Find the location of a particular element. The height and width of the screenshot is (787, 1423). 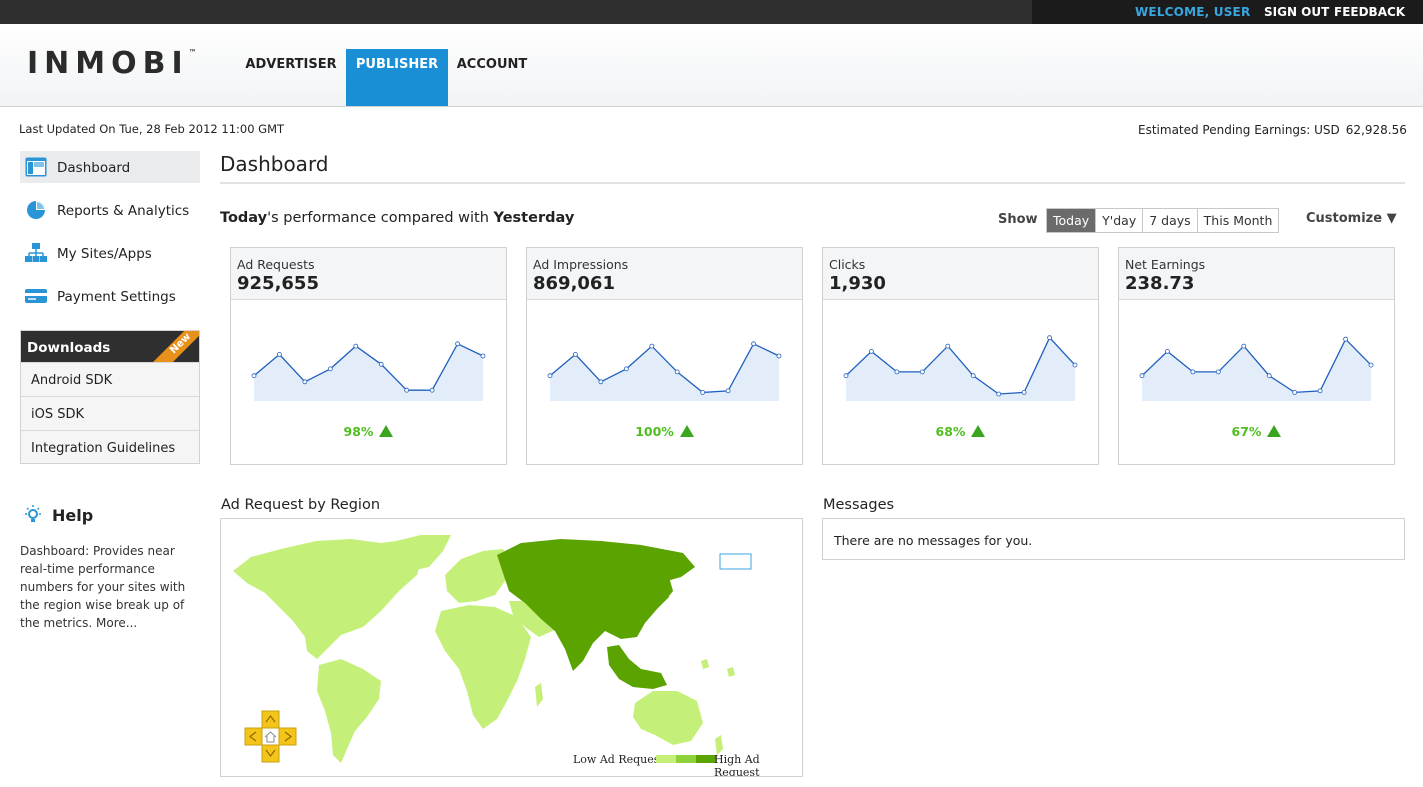

messages-panel: There are no messages for you. is located at coordinates (1113, 539).